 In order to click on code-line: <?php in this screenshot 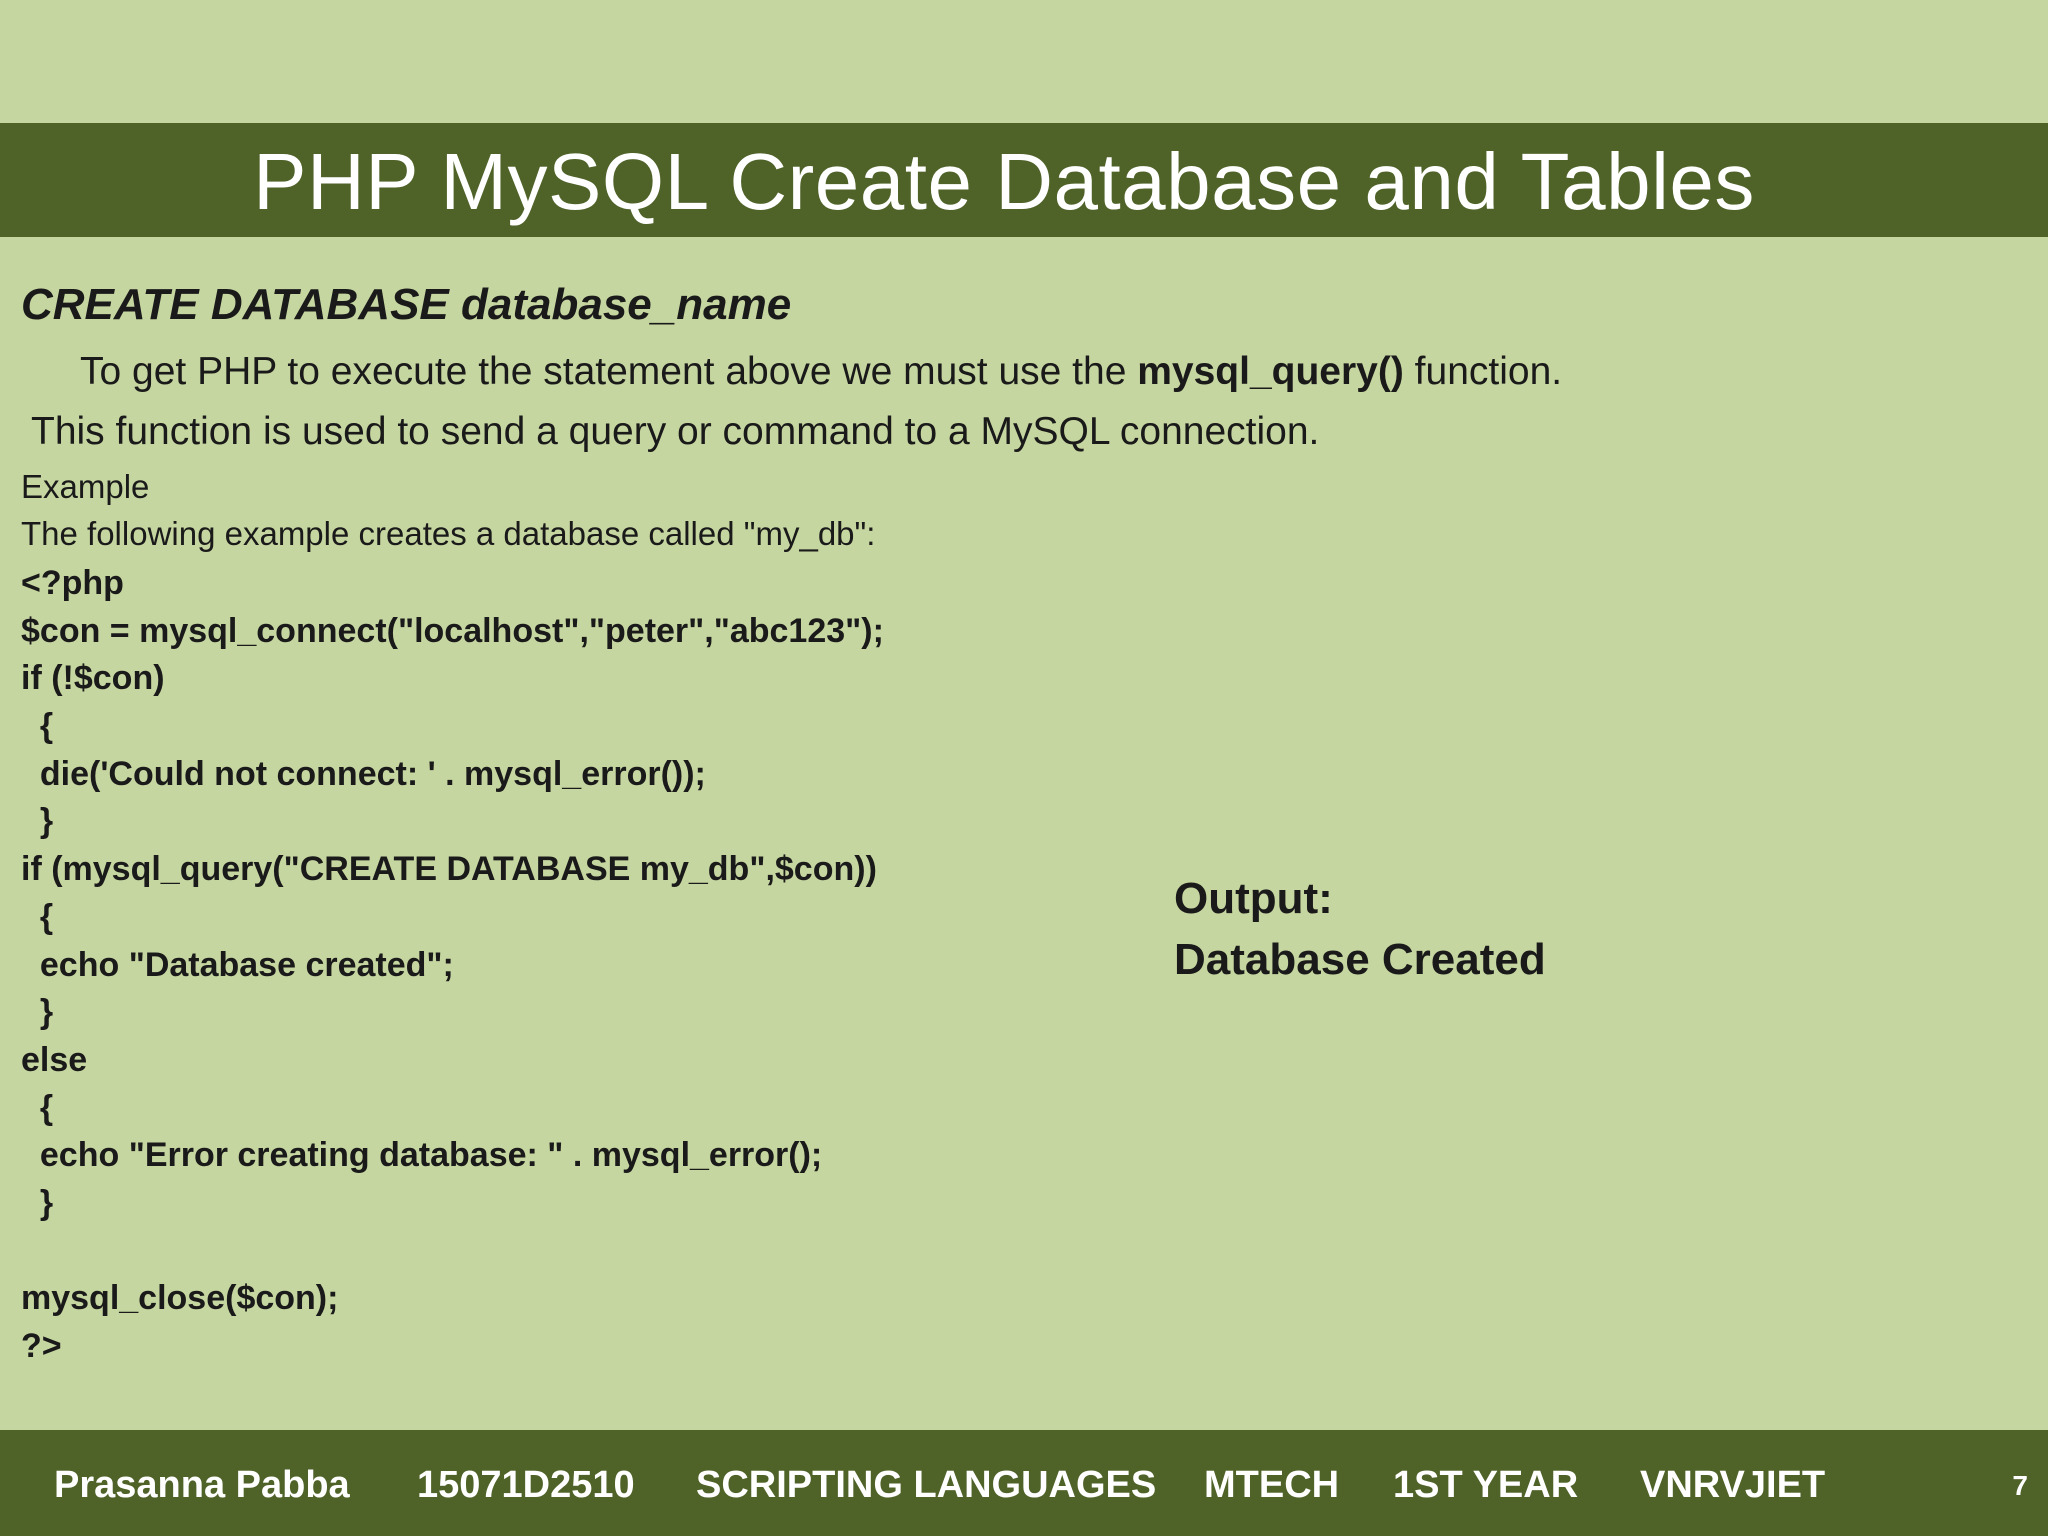, I will do `click(72, 583)`.